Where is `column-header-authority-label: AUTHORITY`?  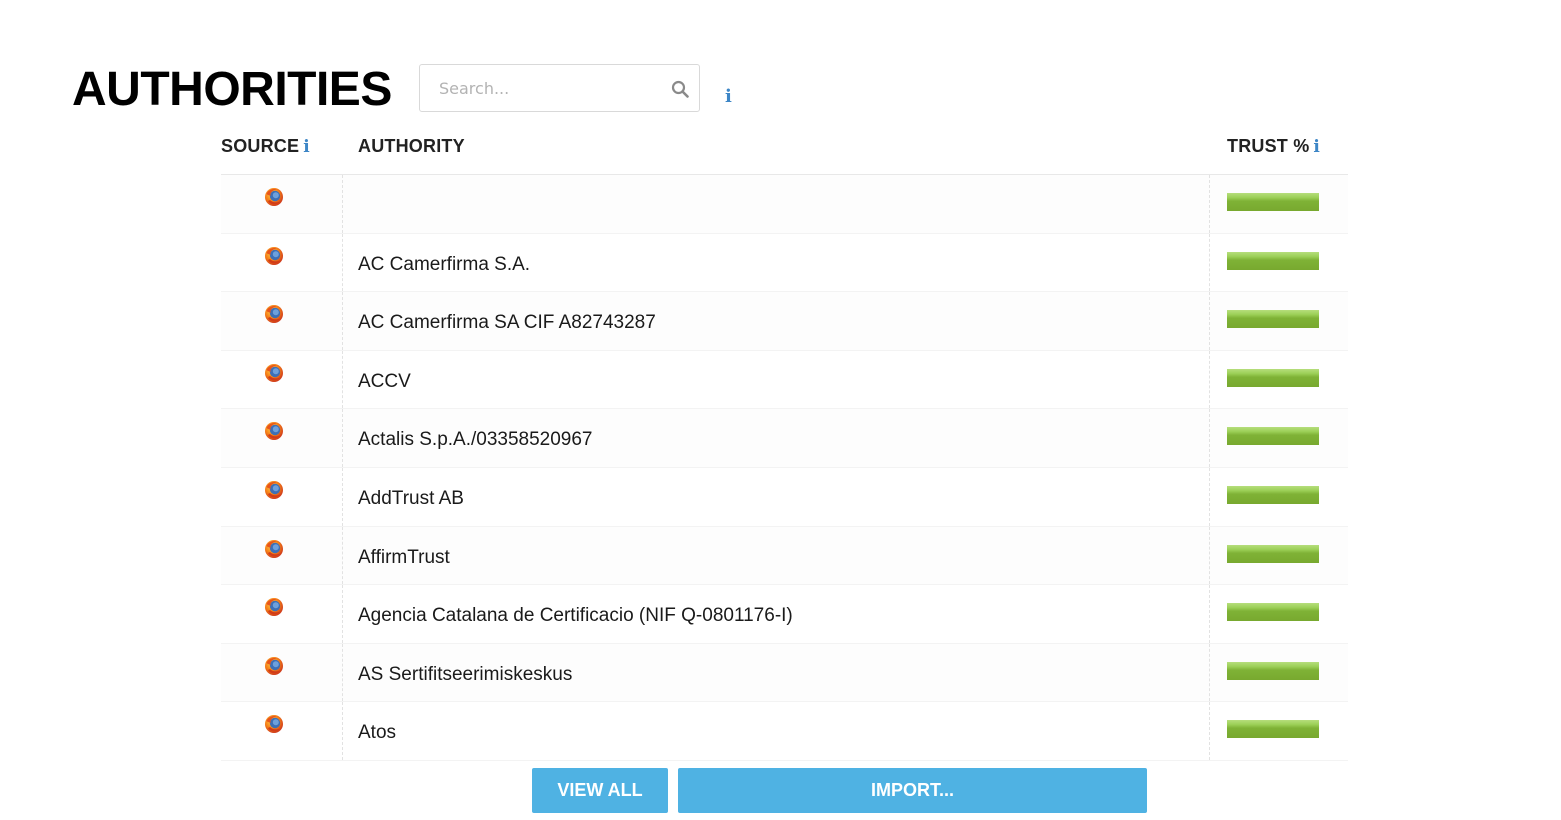
column-header-authority-label: AUTHORITY is located at coordinates (411, 146).